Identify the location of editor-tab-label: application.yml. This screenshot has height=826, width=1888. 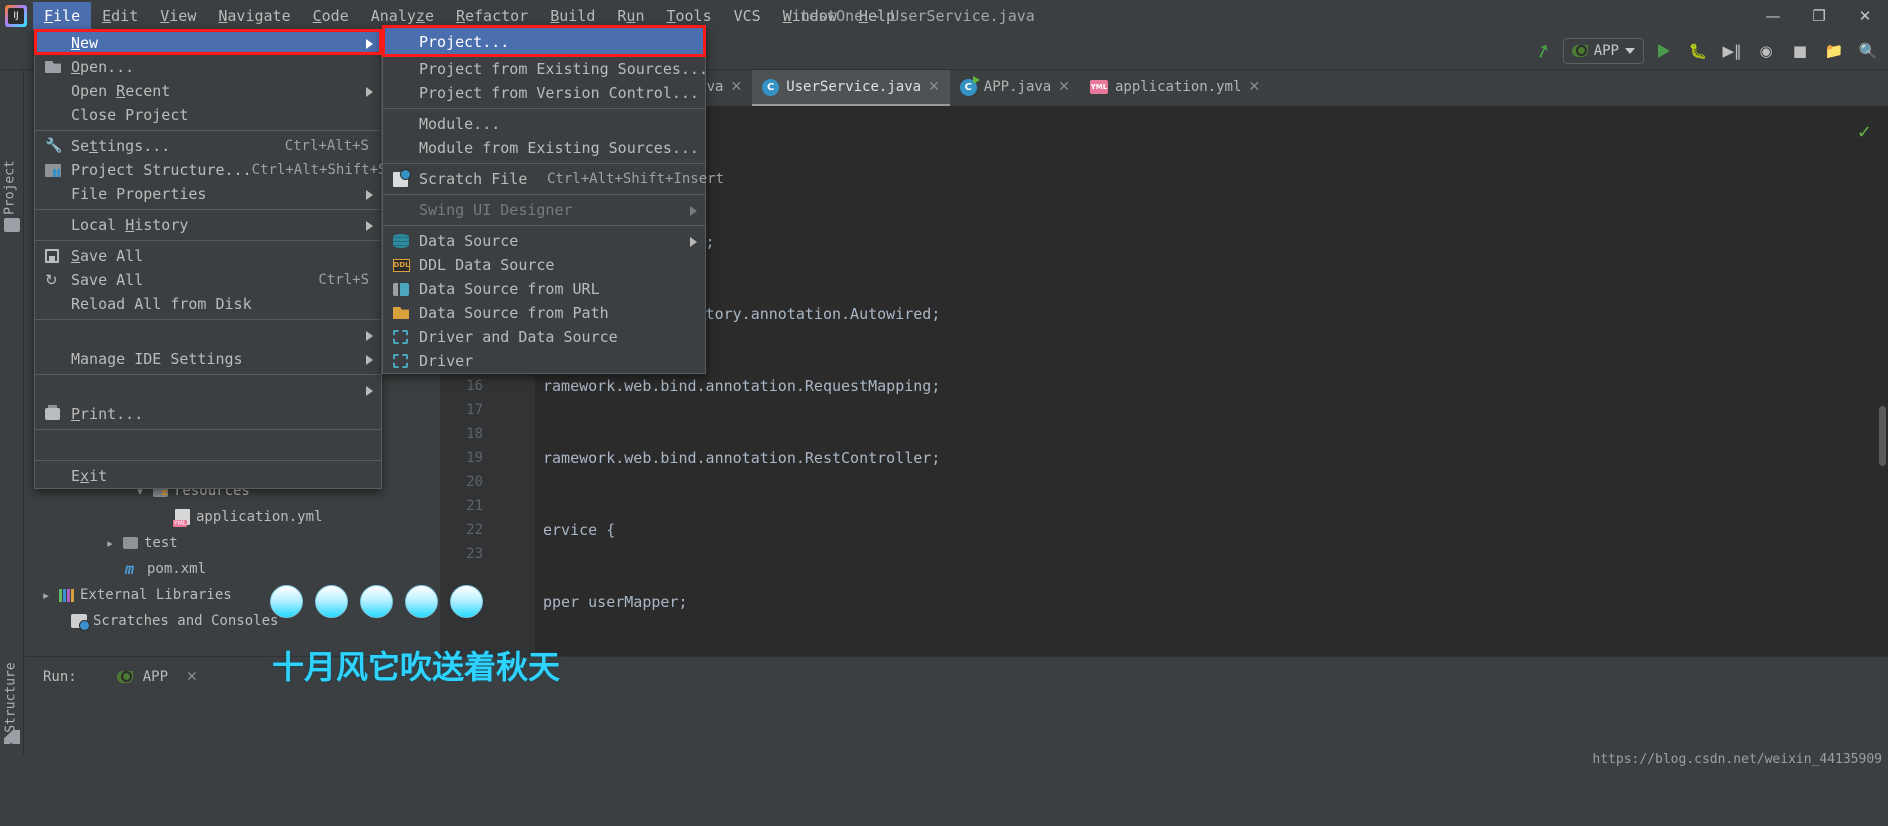
(1178, 87).